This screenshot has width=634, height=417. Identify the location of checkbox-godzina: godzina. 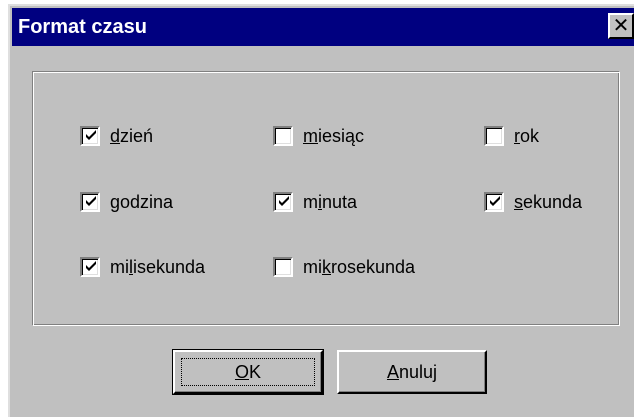
(126, 202).